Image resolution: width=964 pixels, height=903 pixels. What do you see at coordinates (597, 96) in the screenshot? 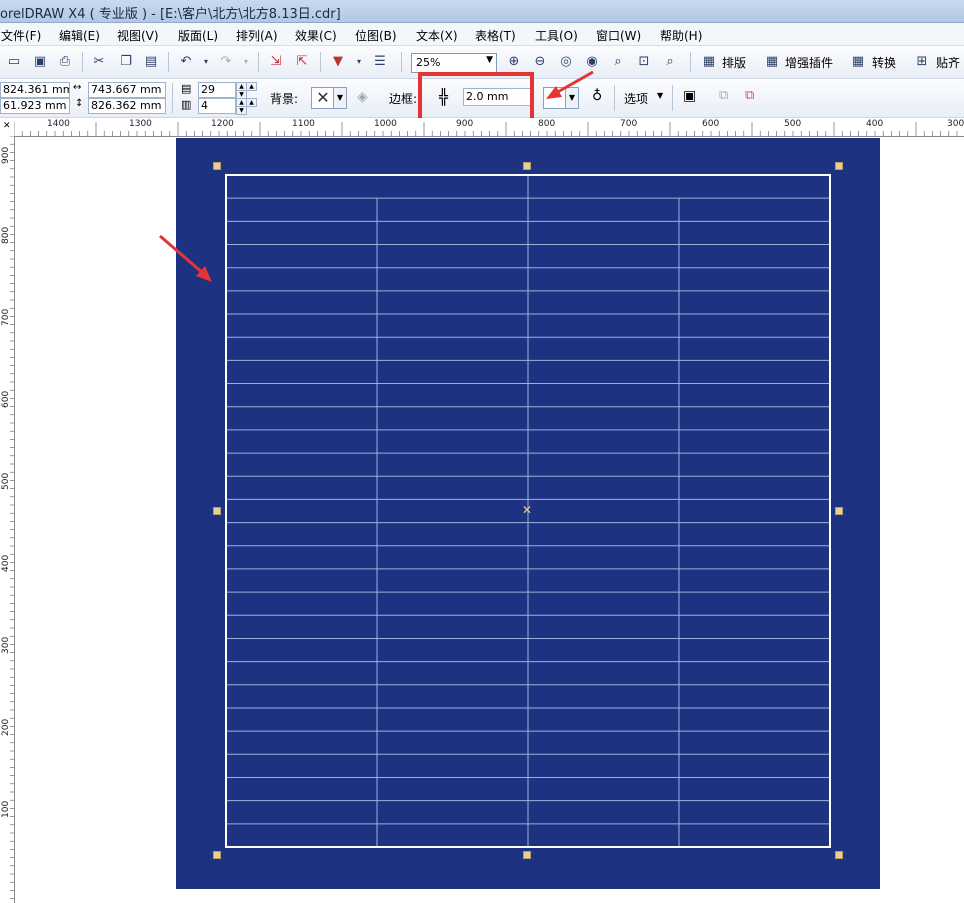
I see `outline-pen-icon: ♁` at bounding box center [597, 96].